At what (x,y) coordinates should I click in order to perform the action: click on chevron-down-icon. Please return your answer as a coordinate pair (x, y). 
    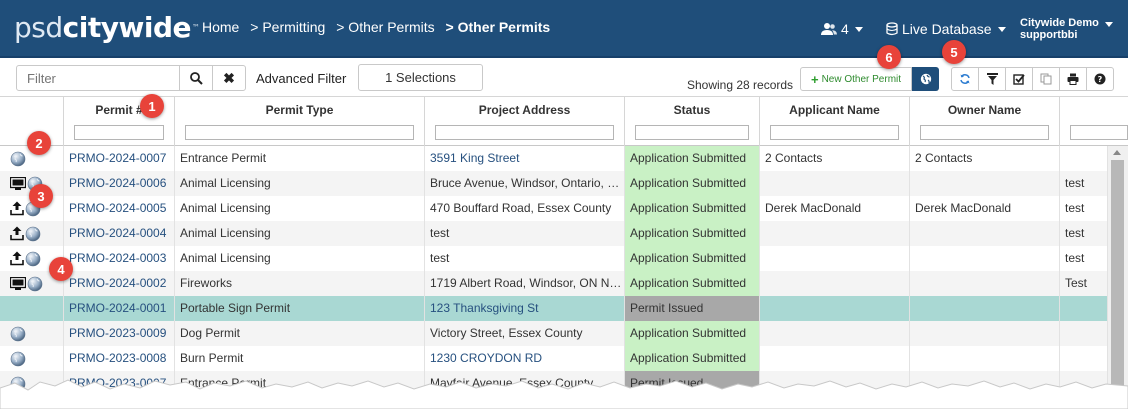
    Looking at the image, I should click on (1108, 24).